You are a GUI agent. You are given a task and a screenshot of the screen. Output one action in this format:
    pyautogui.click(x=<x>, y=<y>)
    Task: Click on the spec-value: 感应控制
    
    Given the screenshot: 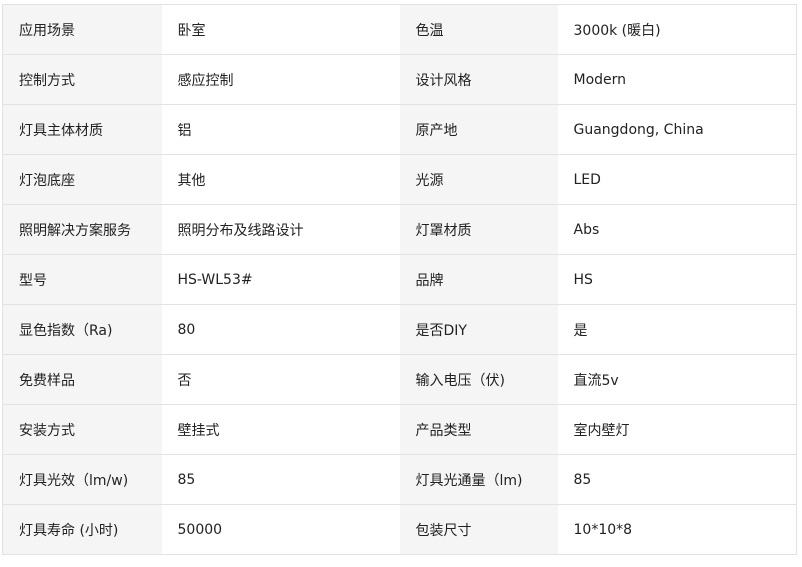 What is the action you would take?
    pyautogui.click(x=280, y=79)
    